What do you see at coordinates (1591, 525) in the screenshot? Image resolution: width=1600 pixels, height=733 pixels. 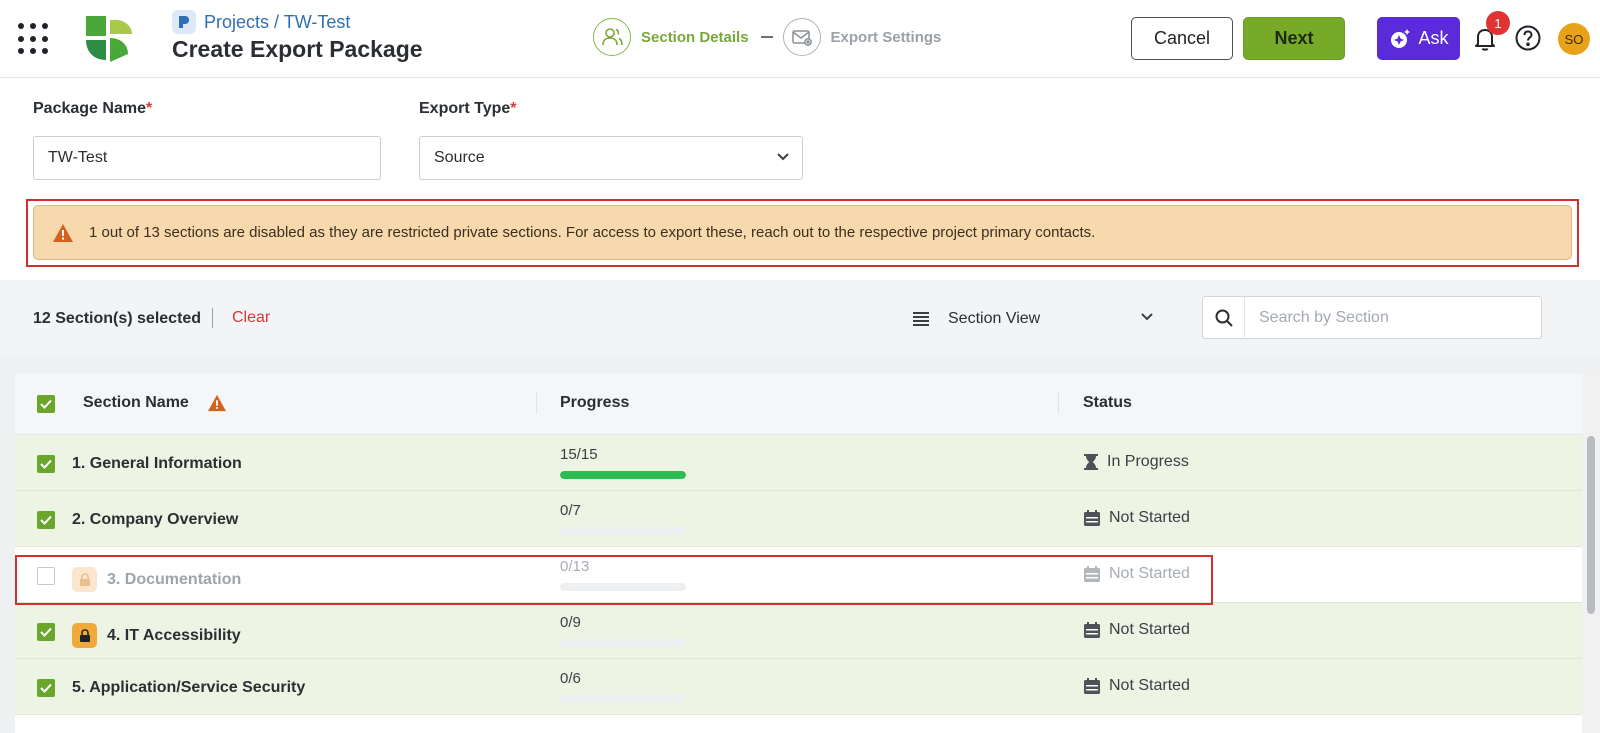 I see `scrollbar-thumb` at bounding box center [1591, 525].